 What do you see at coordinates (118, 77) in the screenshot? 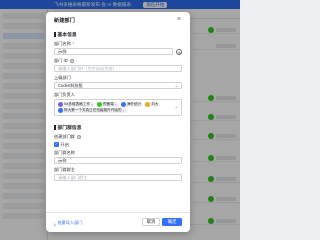
I see `parent-dept-label: 上级部门` at bounding box center [118, 77].